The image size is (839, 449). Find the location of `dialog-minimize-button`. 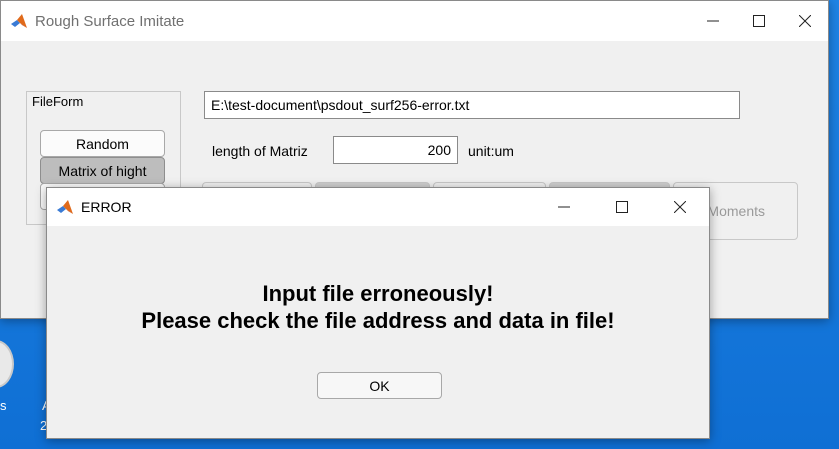

dialog-minimize-button is located at coordinates (564, 207).